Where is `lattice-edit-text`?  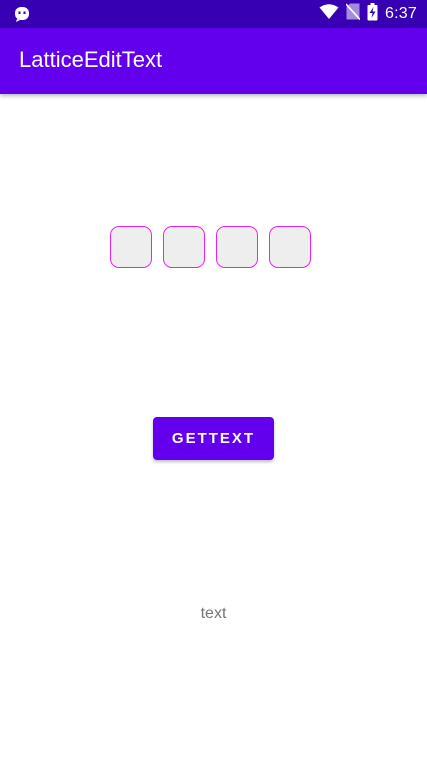
lattice-edit-text is located at coordinates (210, 247).